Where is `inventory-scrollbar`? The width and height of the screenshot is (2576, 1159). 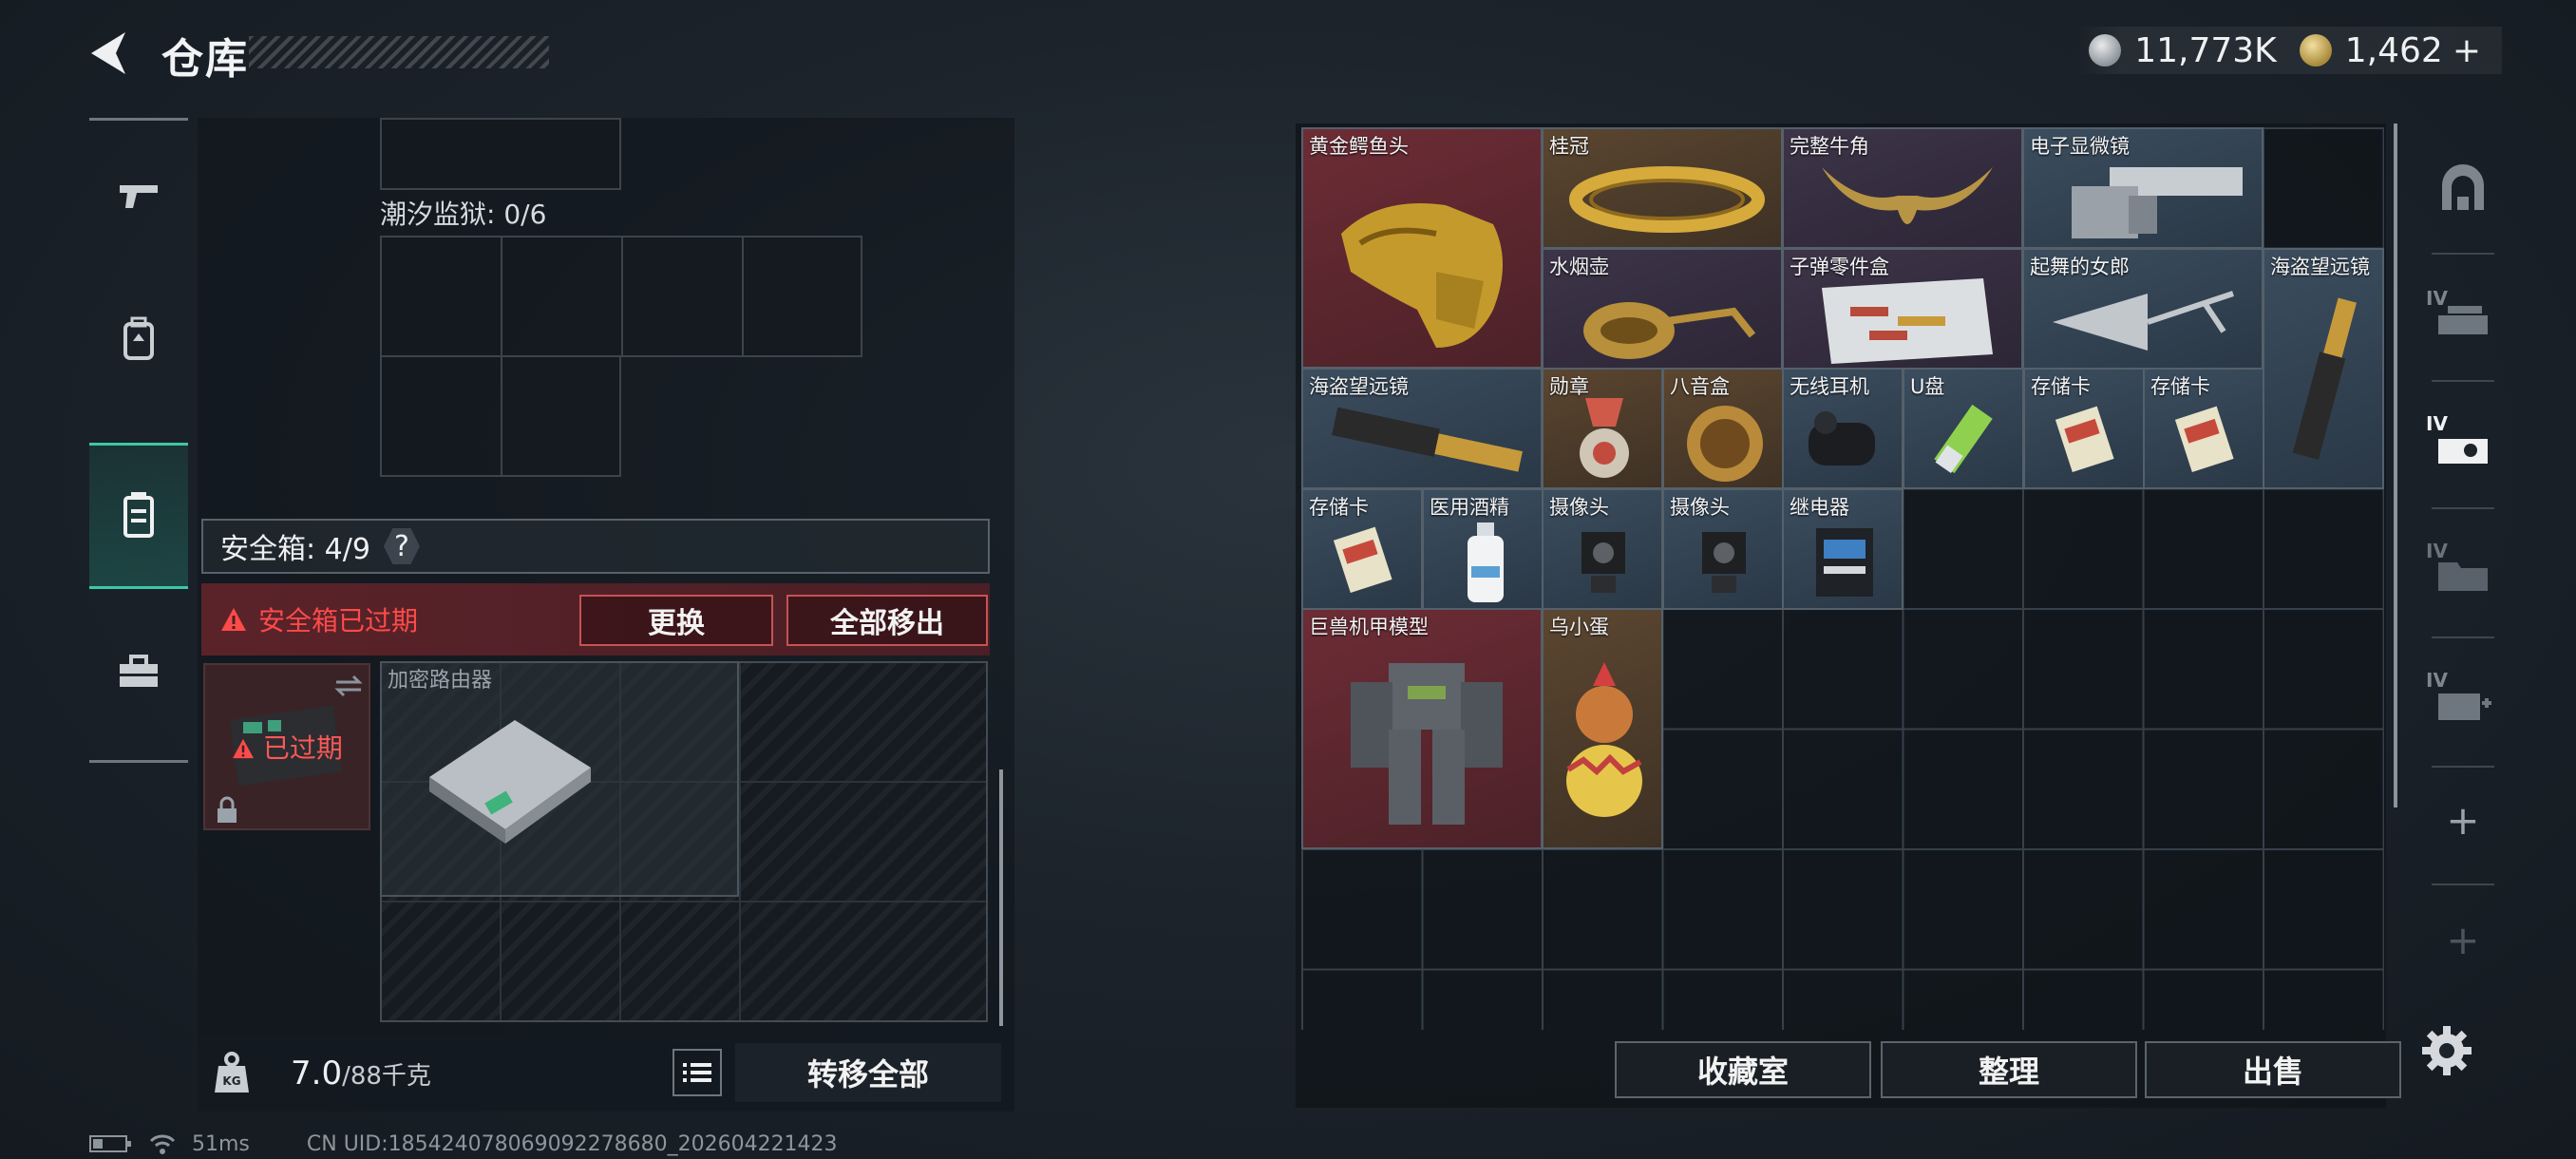
inventory-scrollbar is located at coordinates (2395, 466).